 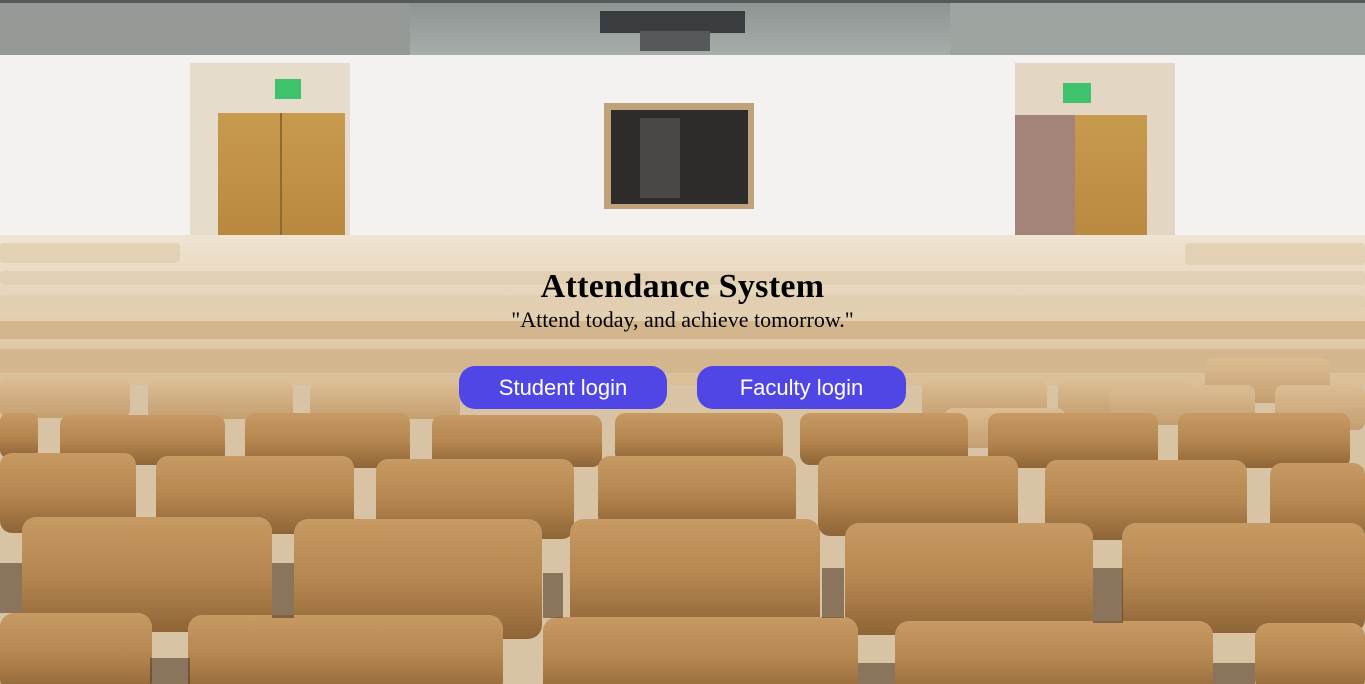 What do you see at coordinates (801, 387) in the screenshot?
I see `faculty-login-button: Faculty login` at bounding box center [801, 387].